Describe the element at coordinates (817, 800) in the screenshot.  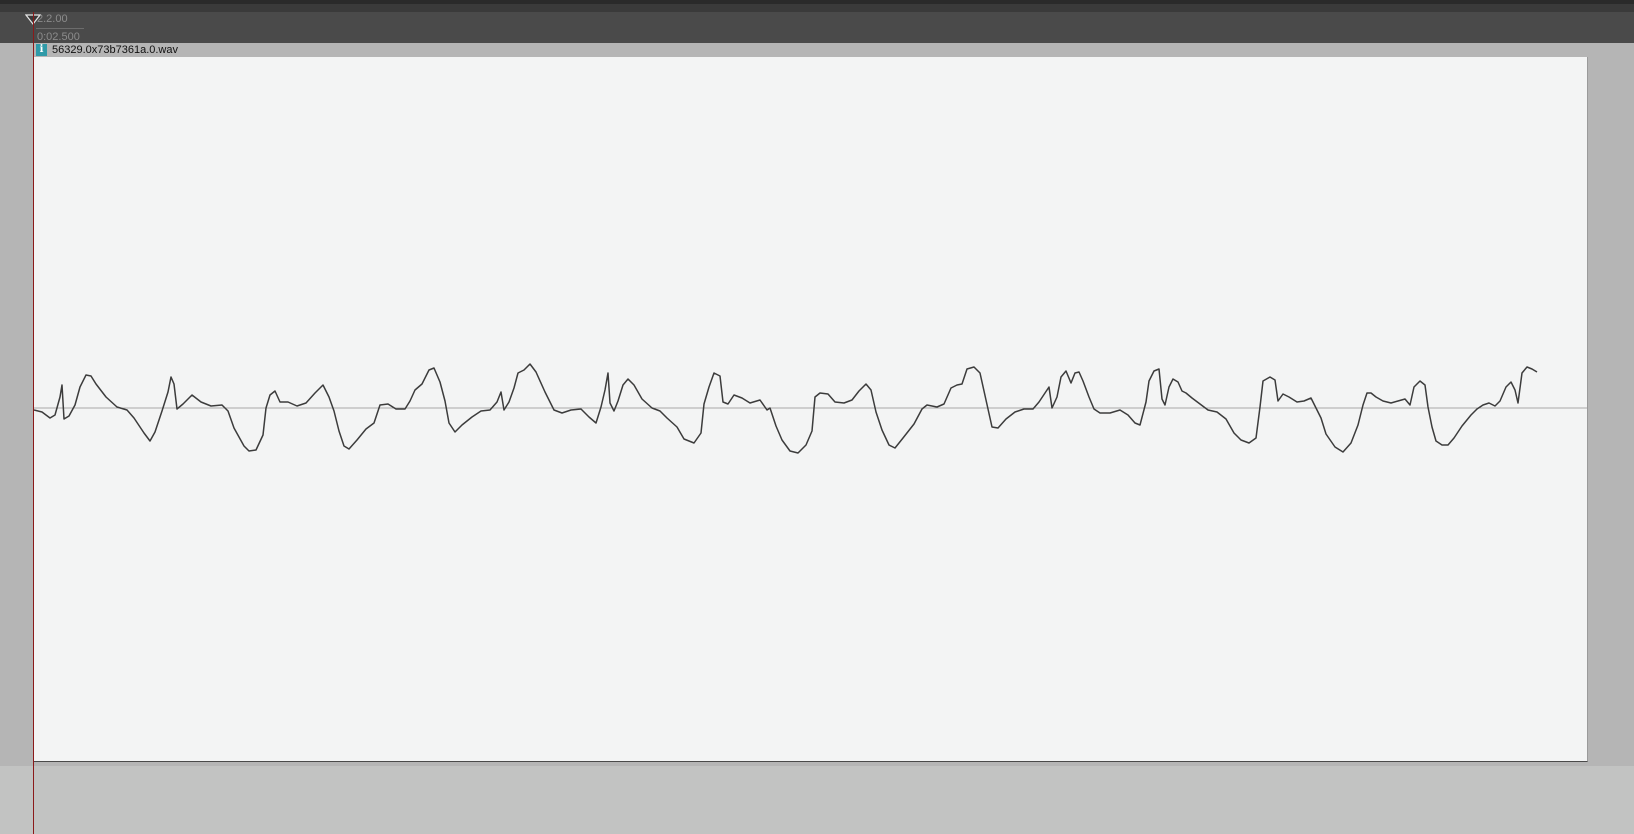
I see `empty-track-area` at that location.